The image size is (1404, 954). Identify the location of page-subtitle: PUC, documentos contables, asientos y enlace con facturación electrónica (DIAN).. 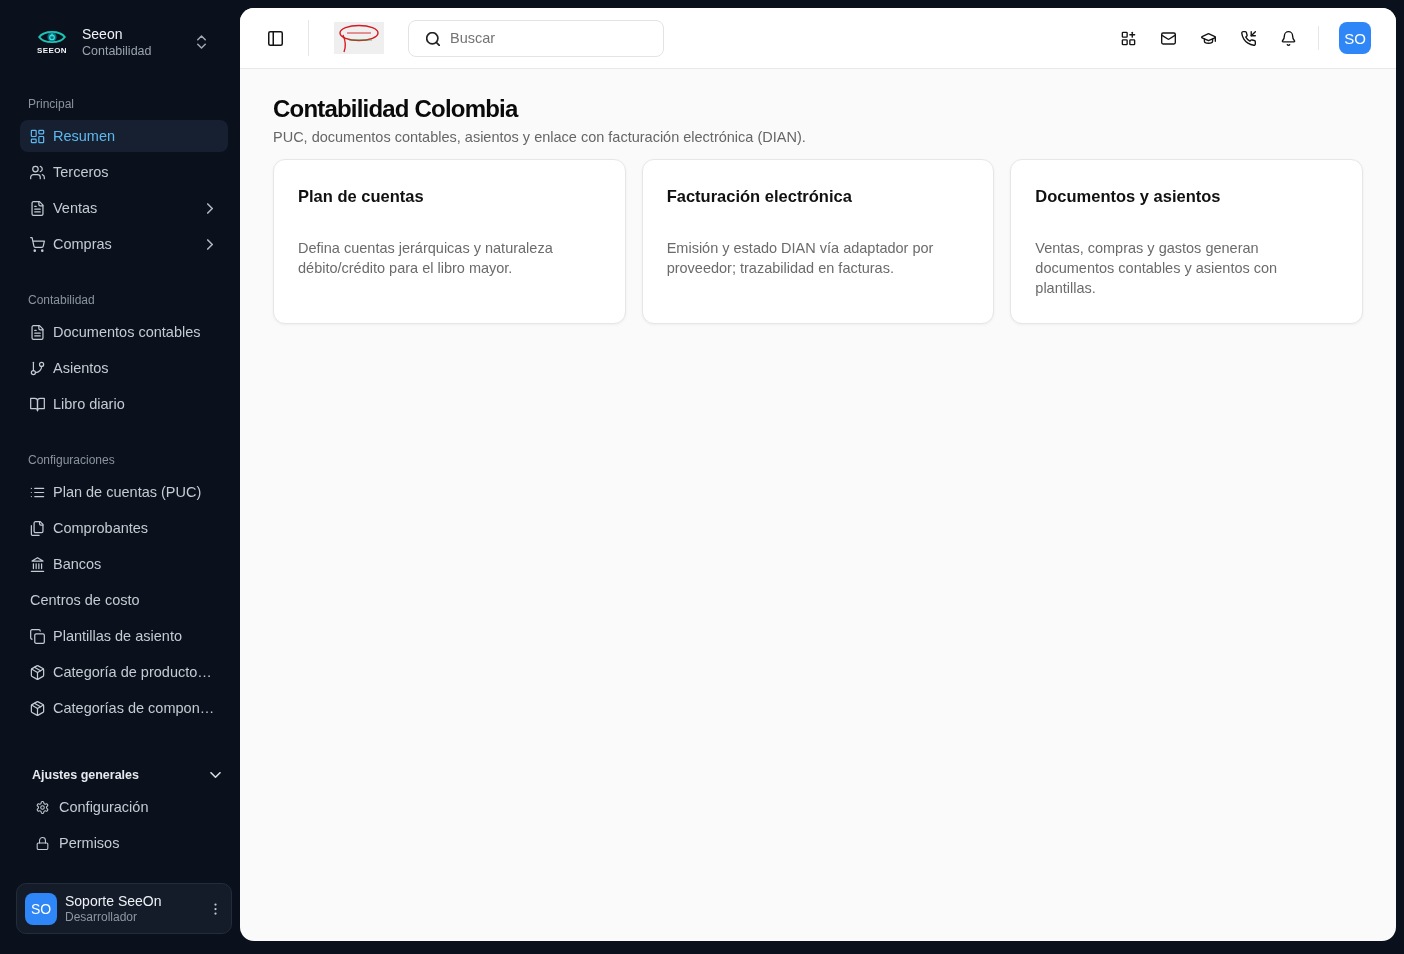
(540, 137).